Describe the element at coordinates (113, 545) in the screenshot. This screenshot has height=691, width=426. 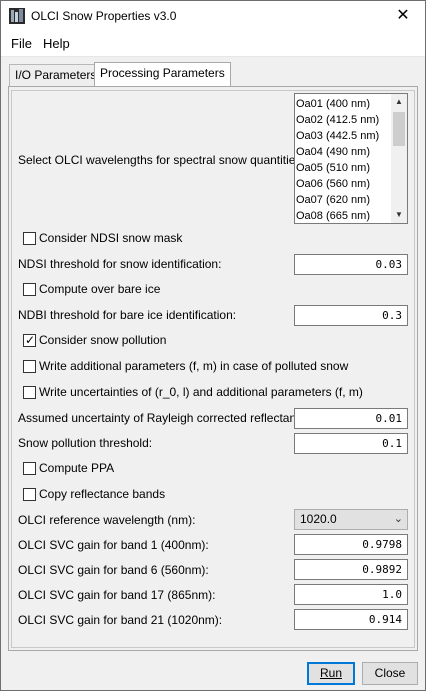
I see `svc-band1-label: OLCI SVC gain for band 1 (400nm):` at that location.